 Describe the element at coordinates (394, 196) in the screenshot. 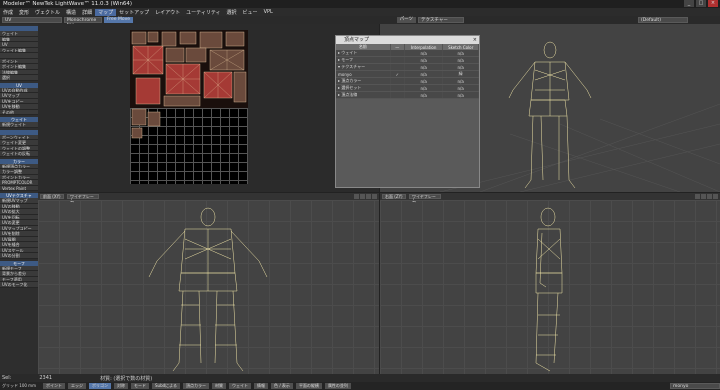

I see `view-select-right: 右面 (ZY)` at that location.